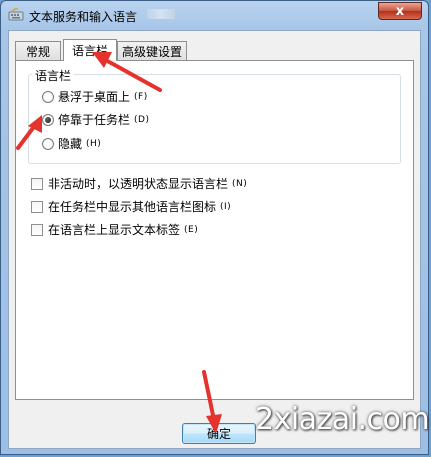 This screenshot has width=431, height=457. What do you see at coordinates (161, 14) in the screenshot?
I see `title-obscured-text` at bounding box center [161, 14].